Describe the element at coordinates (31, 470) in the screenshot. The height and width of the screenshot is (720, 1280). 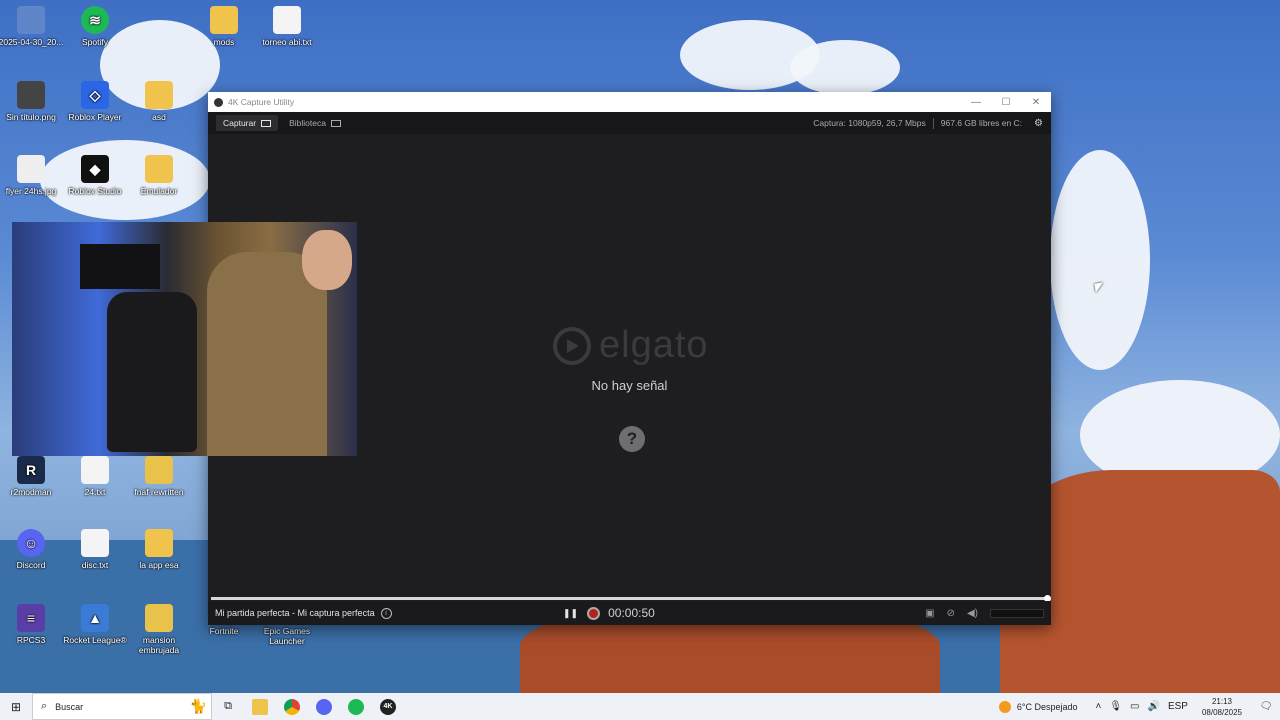
I see `r2modman-icon: R` at that location.